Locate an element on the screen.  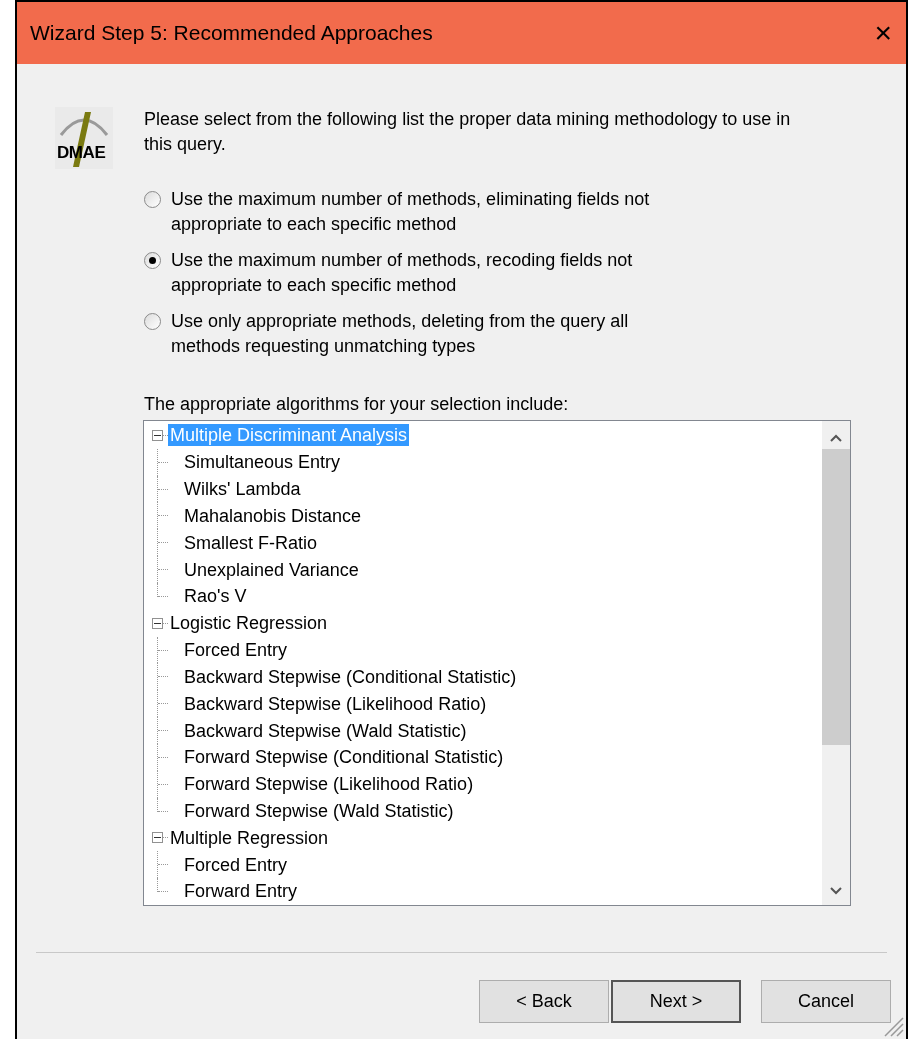
tree-item: Forward Stepwise (Wald Statistic) is located at coordinates (319, 811).